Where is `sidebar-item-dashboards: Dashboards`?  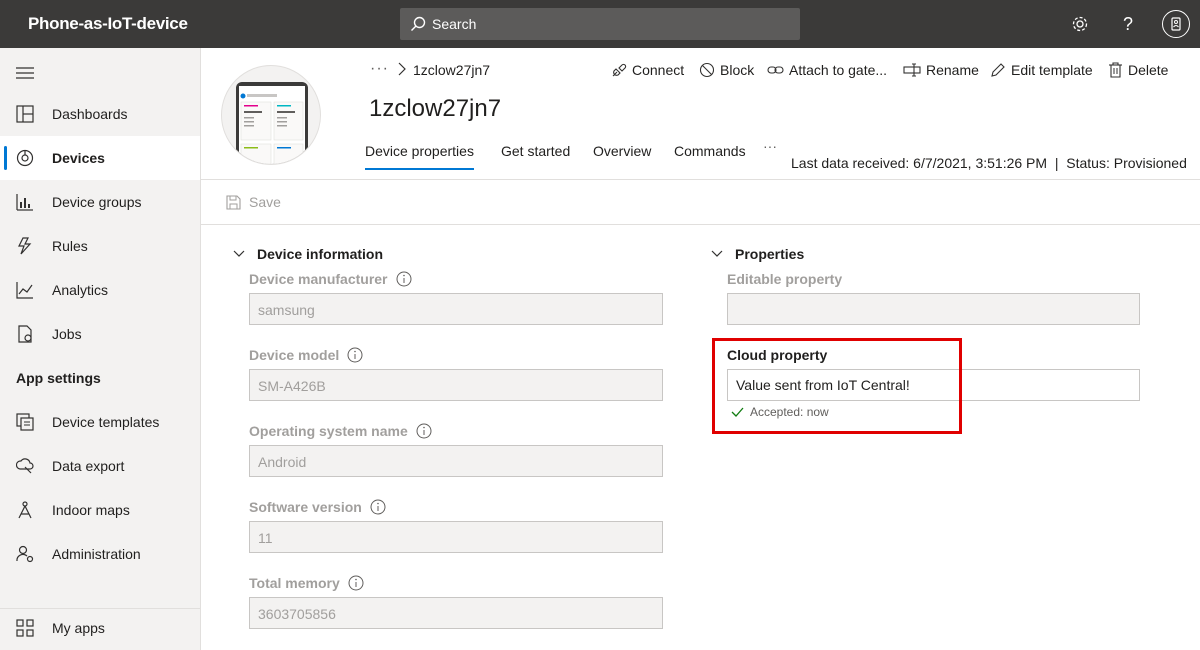
sidebar-item-dashboards: Dashboards is located at coordinates (100, 114).